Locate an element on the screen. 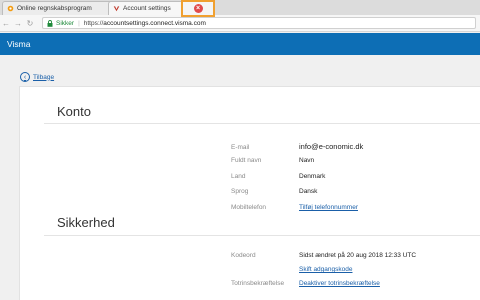 This screenshot has width=480, height=300. fullname-label: Fuldt navn is located at coordinates (246, 160).